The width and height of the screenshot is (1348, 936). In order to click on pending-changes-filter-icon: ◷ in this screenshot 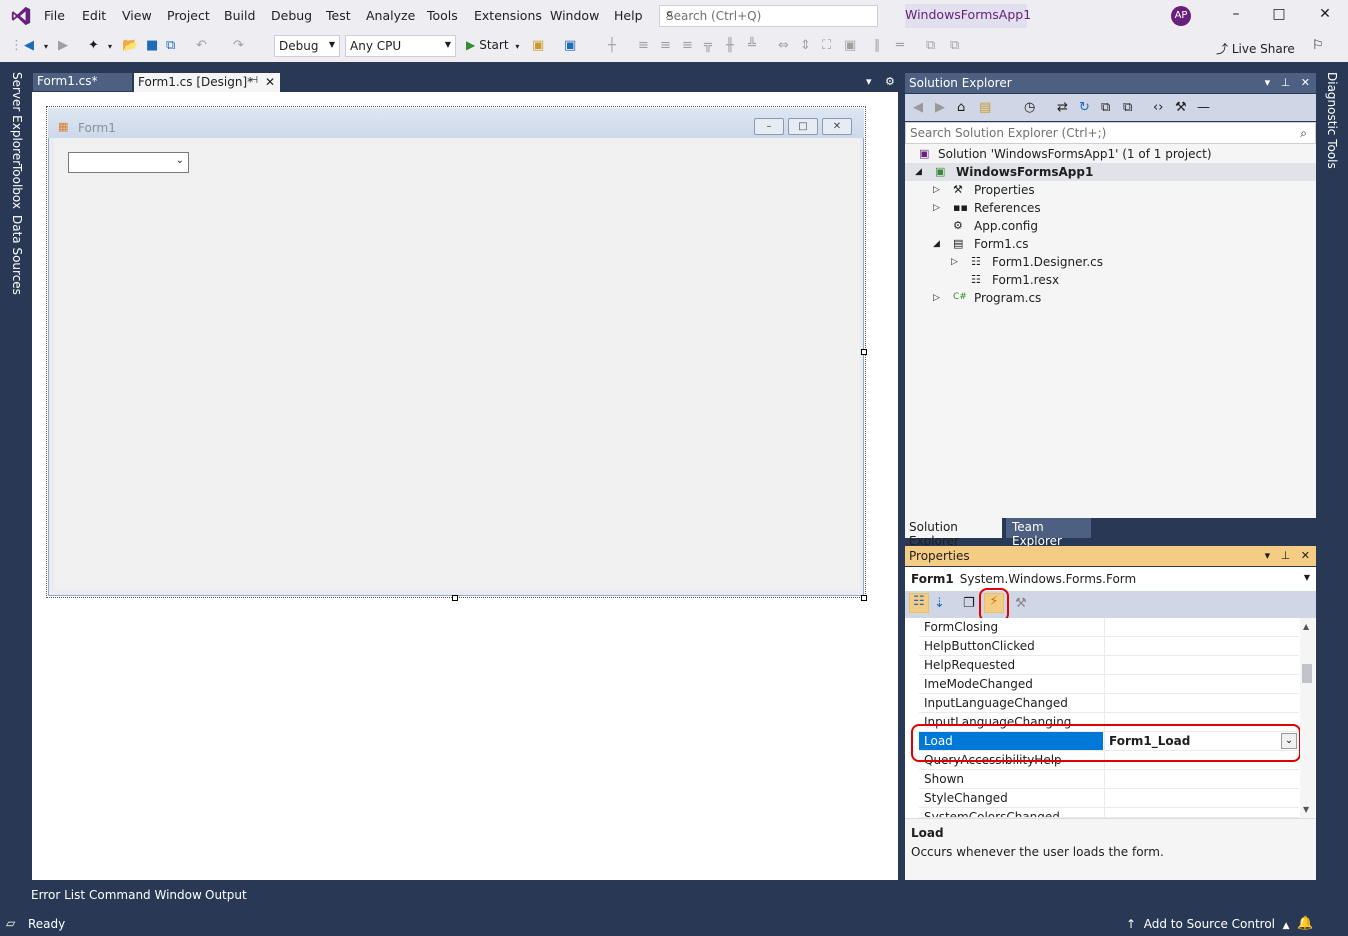, I will do `click(1029, 107)`.